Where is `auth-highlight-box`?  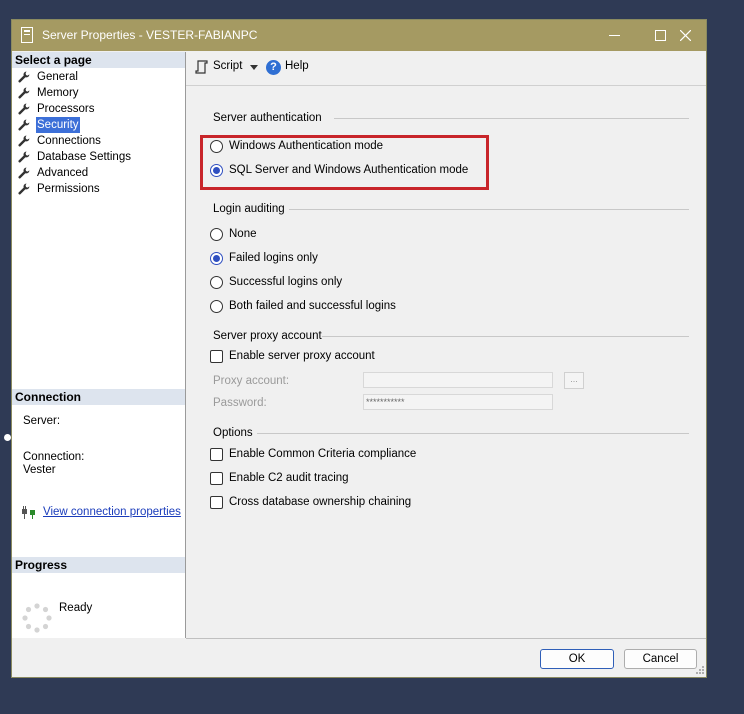
auth-highlight-box is located at coordinates (344, 162).